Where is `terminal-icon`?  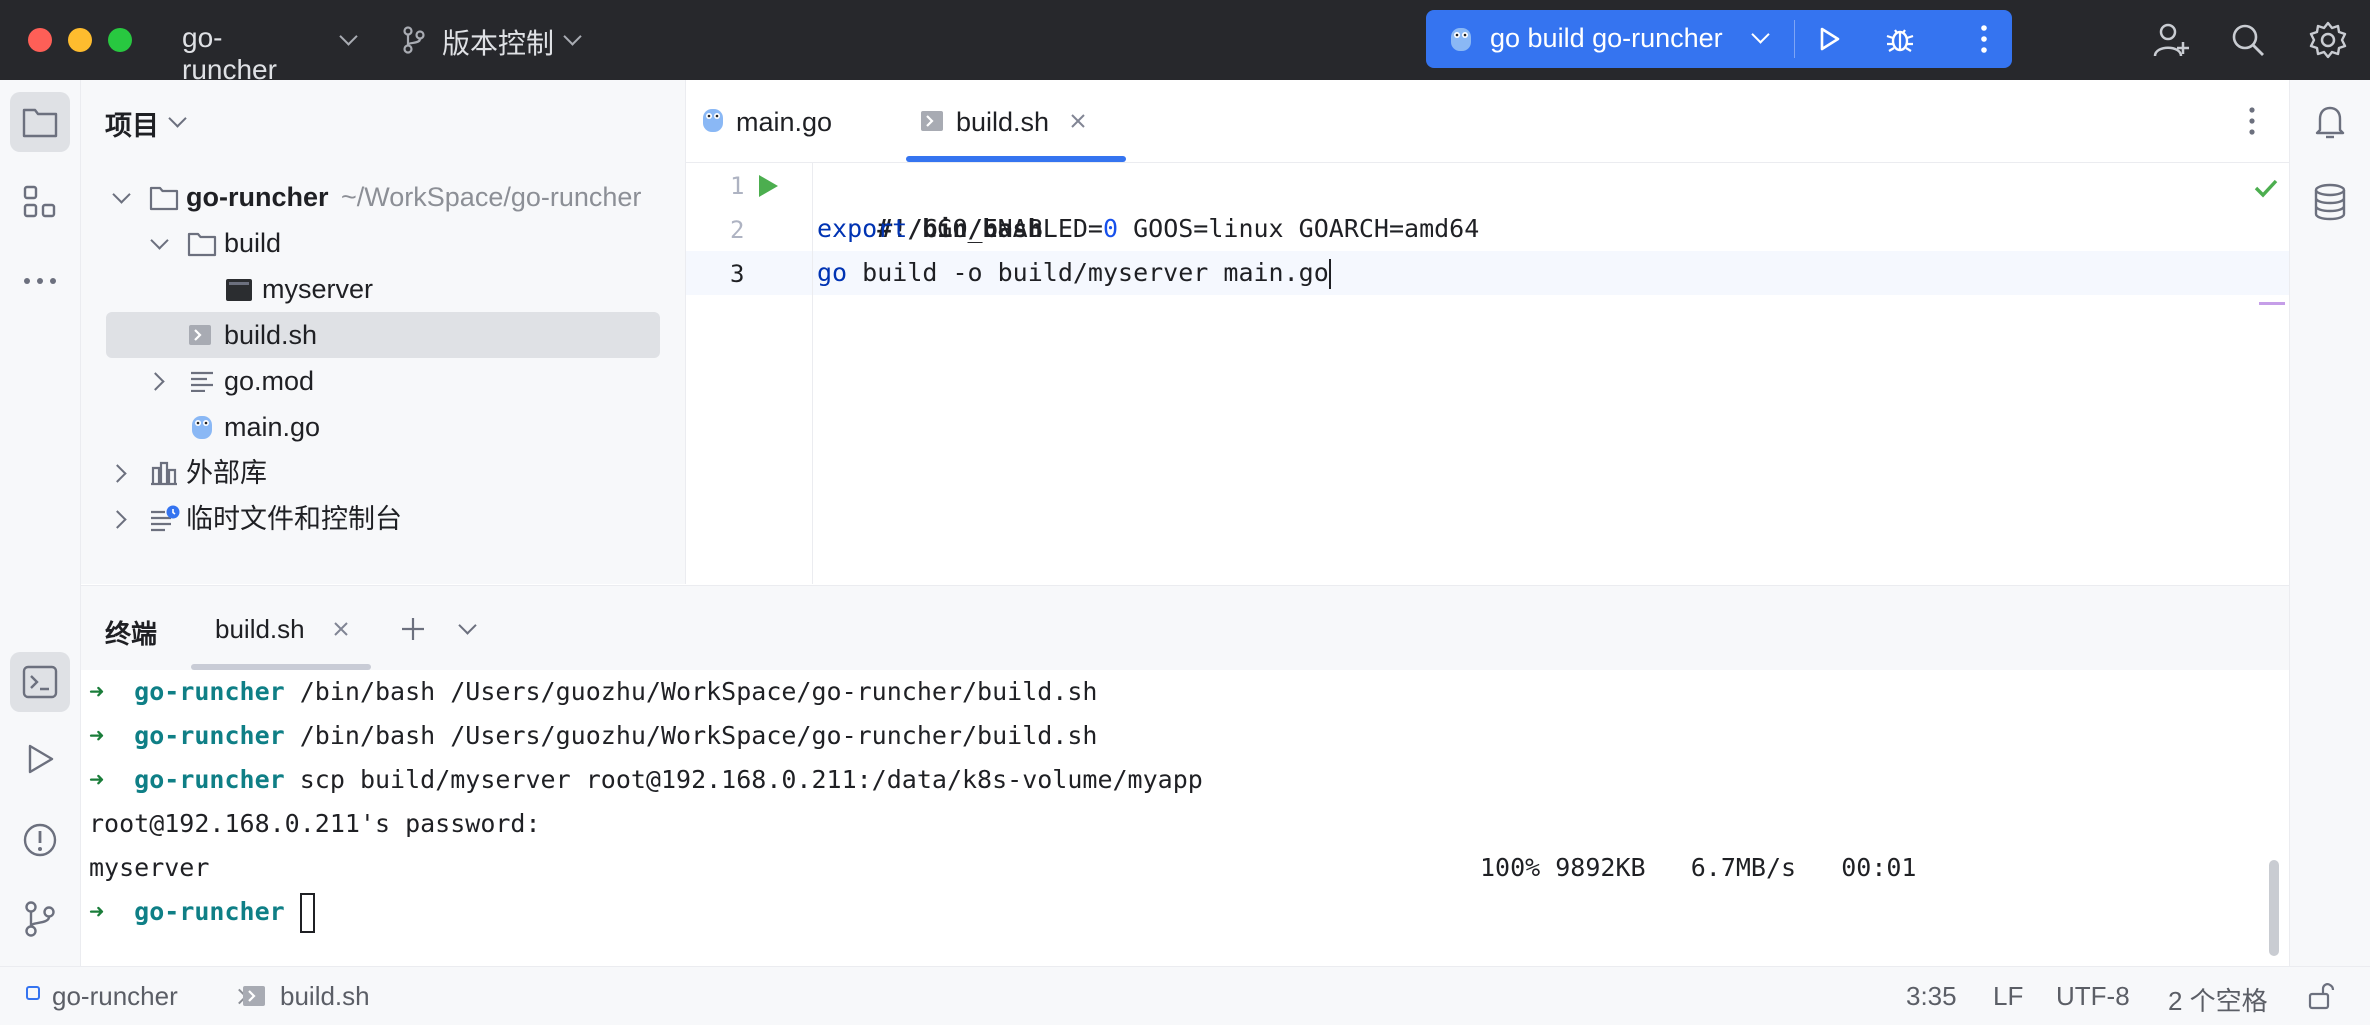 terminal-icon is located at coordinates (40, 682).